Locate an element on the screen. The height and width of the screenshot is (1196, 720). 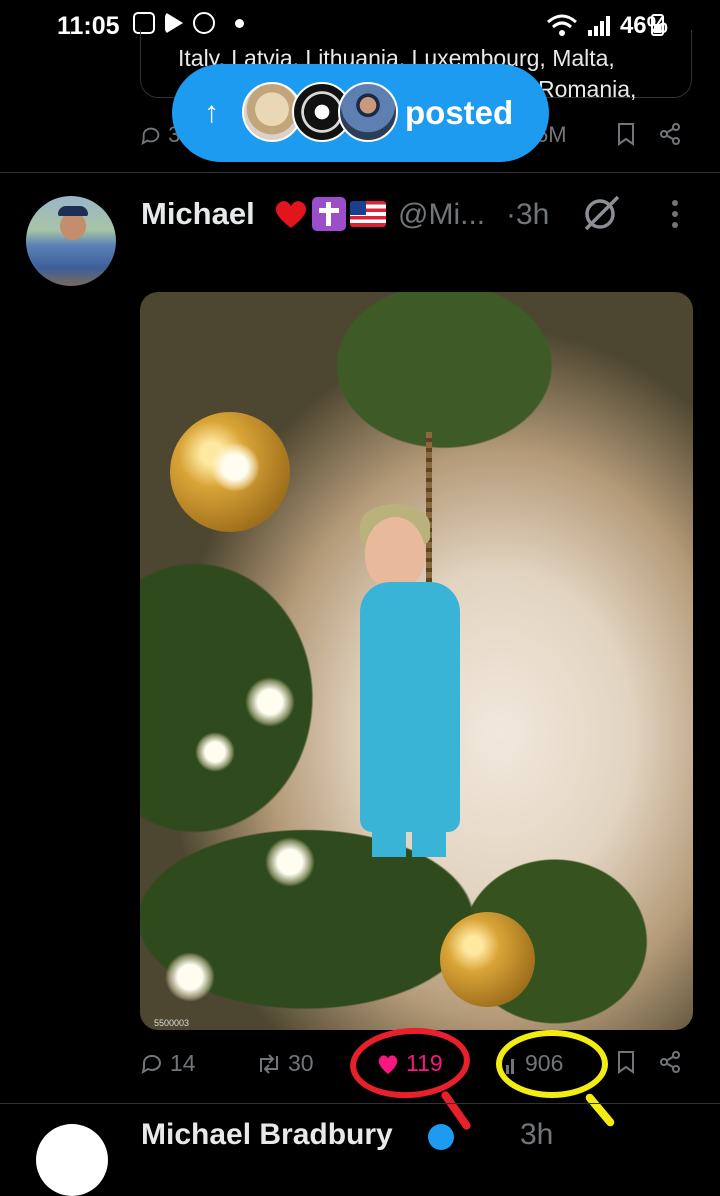
cross-emoji-icon is located at coordinates (329, 214).